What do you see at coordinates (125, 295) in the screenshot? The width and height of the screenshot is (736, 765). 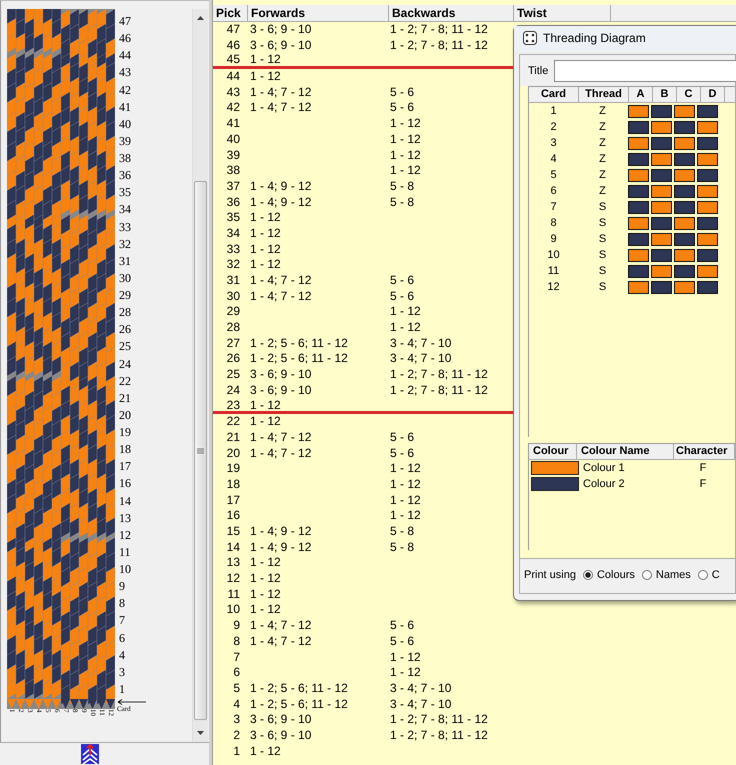 I see `pick-label: 29` at bounding box center [125, 295].